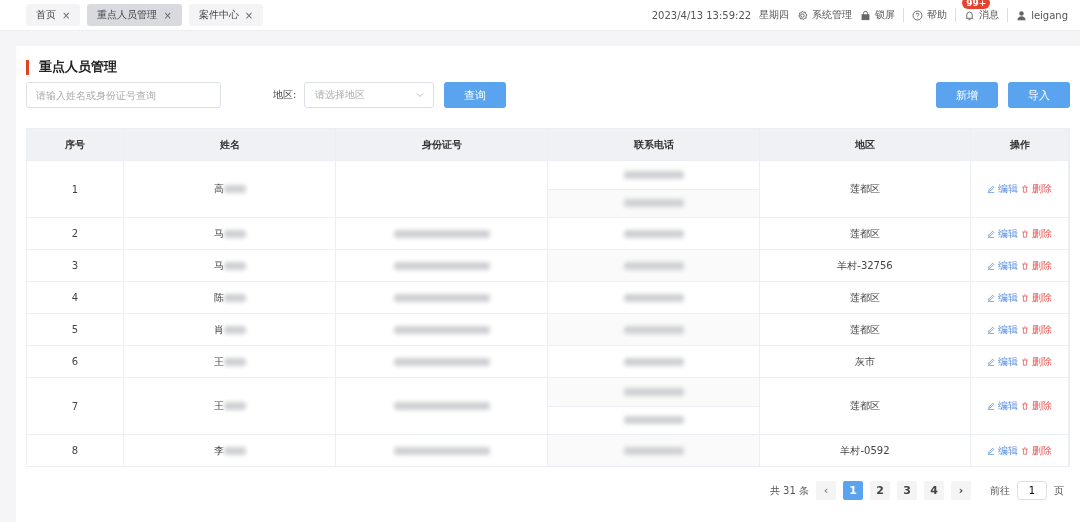  Describe the element at coordinates (226, 15) in the screenshot. I see `tab: 案件中心 ×` at that location.